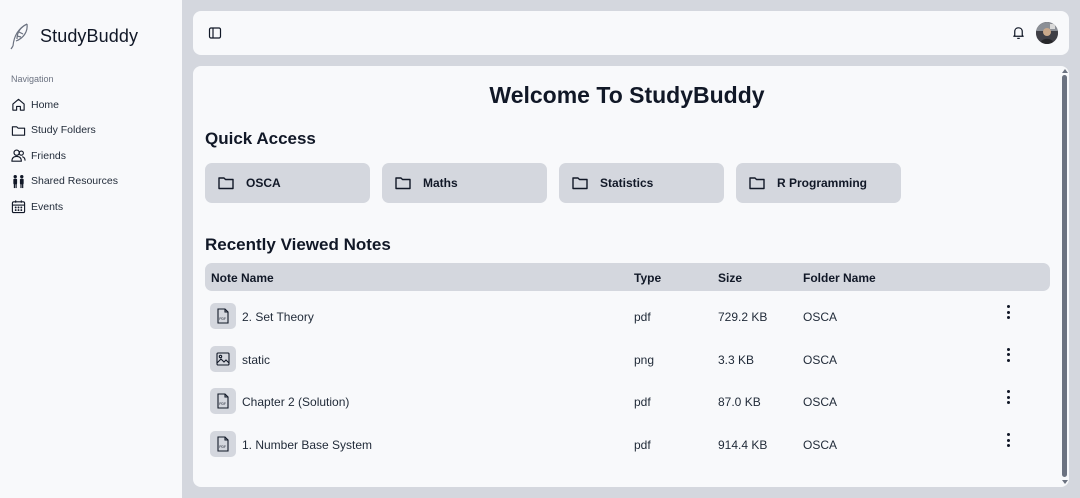 This screenshot has height=498, width=1080. I want to click on sidebar-item-label: Events, so click(47, 206).